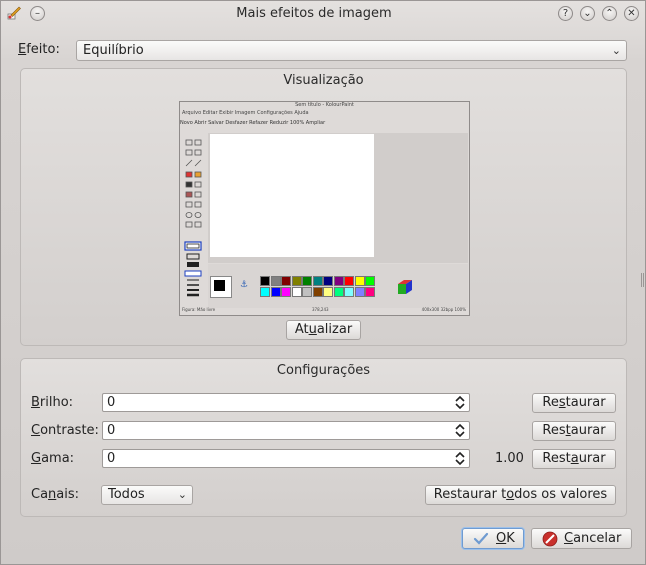  Describe the element at coordinates (39, 49) in the screenshot. I see `effect-label: Efeito:` at that location.